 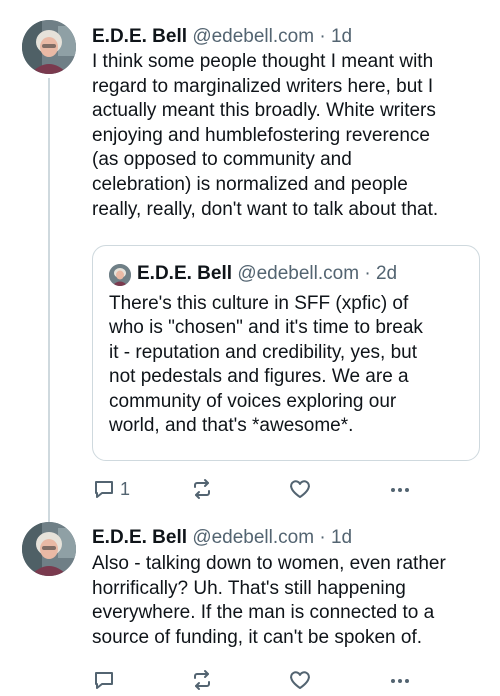 I want to click on quote-author-handle: @edebell.com, so click(x=298, y=273).